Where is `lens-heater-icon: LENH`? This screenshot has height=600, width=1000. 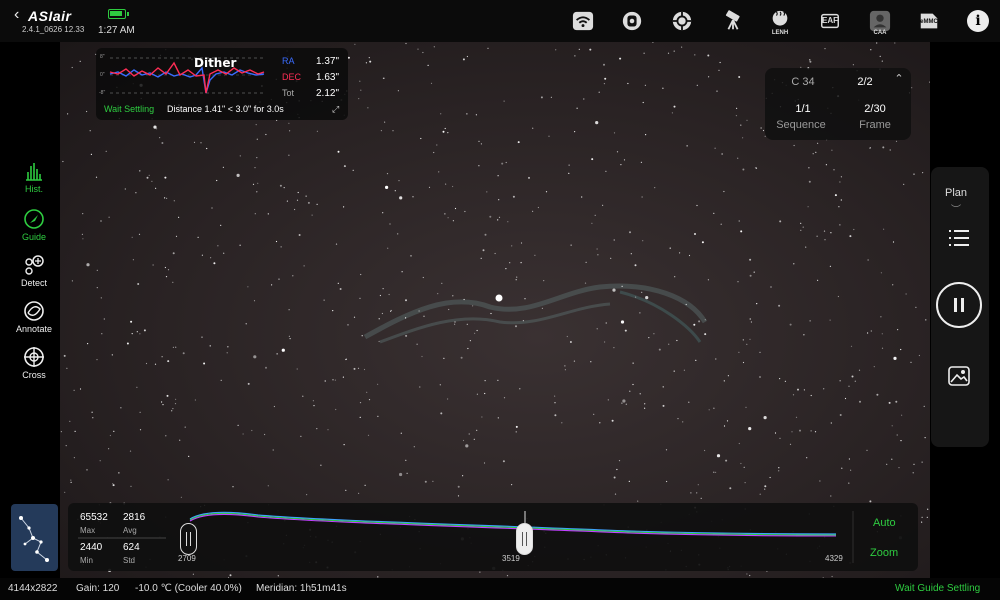 lens-heater-icon: LENH is located at coordinates (780, 23).